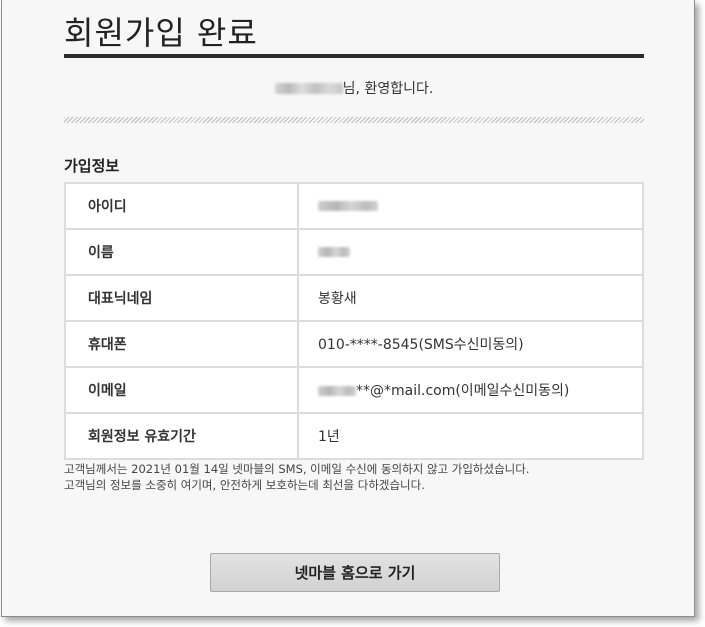 The width and height of the screenshot is (705, 627). I want to click on blurred-name, so click(334, 252).